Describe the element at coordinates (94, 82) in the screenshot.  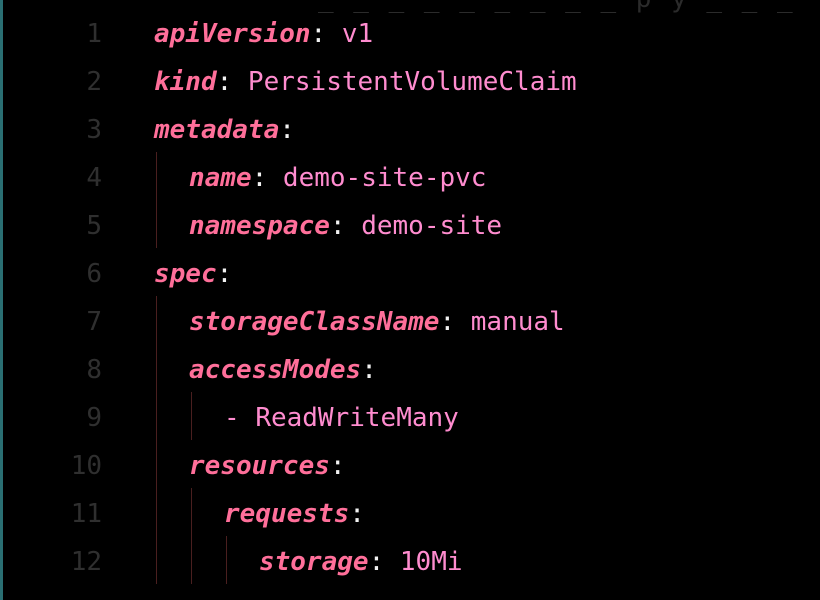
I see `line-number: 2` at that location.